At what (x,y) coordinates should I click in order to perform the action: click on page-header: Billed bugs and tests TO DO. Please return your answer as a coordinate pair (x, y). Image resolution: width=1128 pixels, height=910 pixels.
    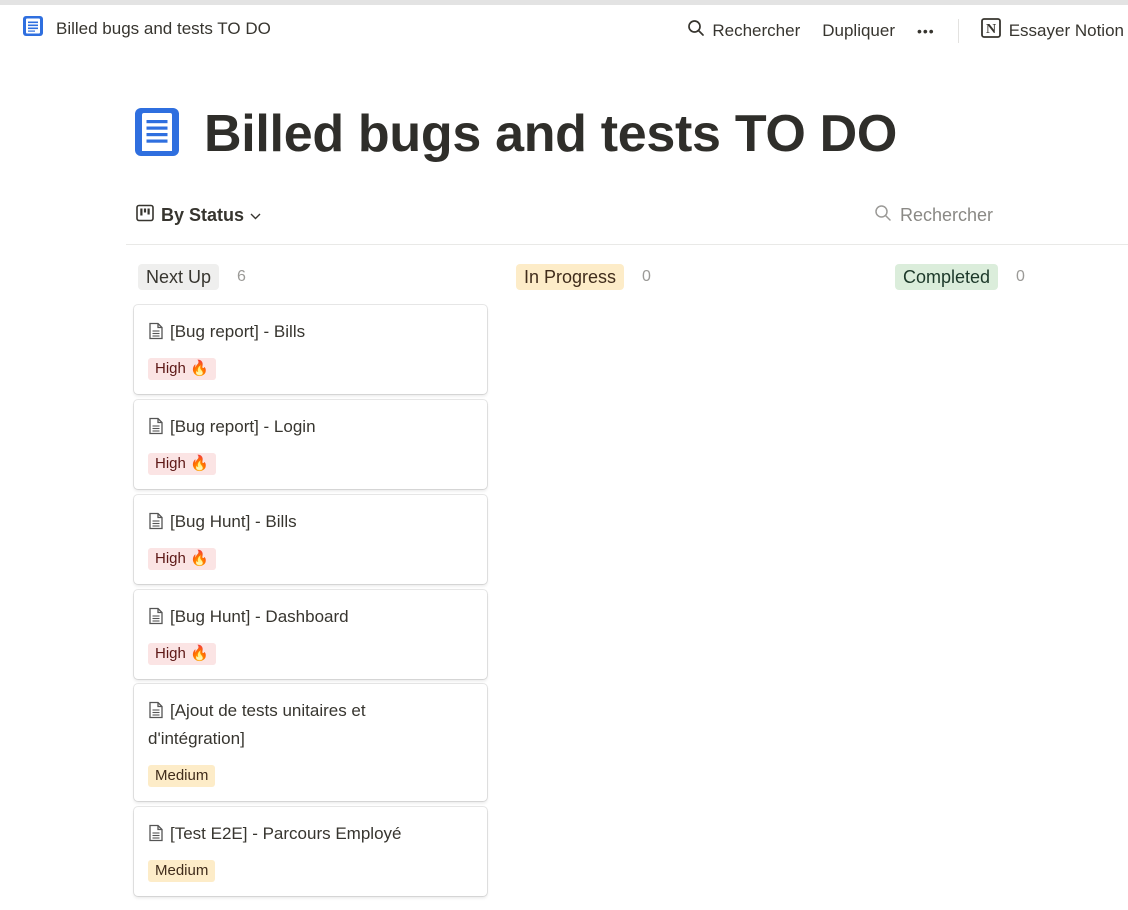
    Looking at the image, I should click on (515, 134).